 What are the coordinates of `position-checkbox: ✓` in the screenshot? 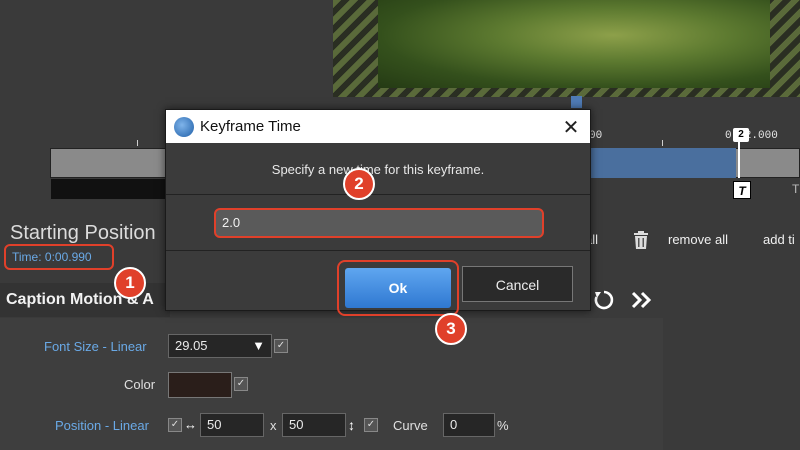 It's located at (175, 425).